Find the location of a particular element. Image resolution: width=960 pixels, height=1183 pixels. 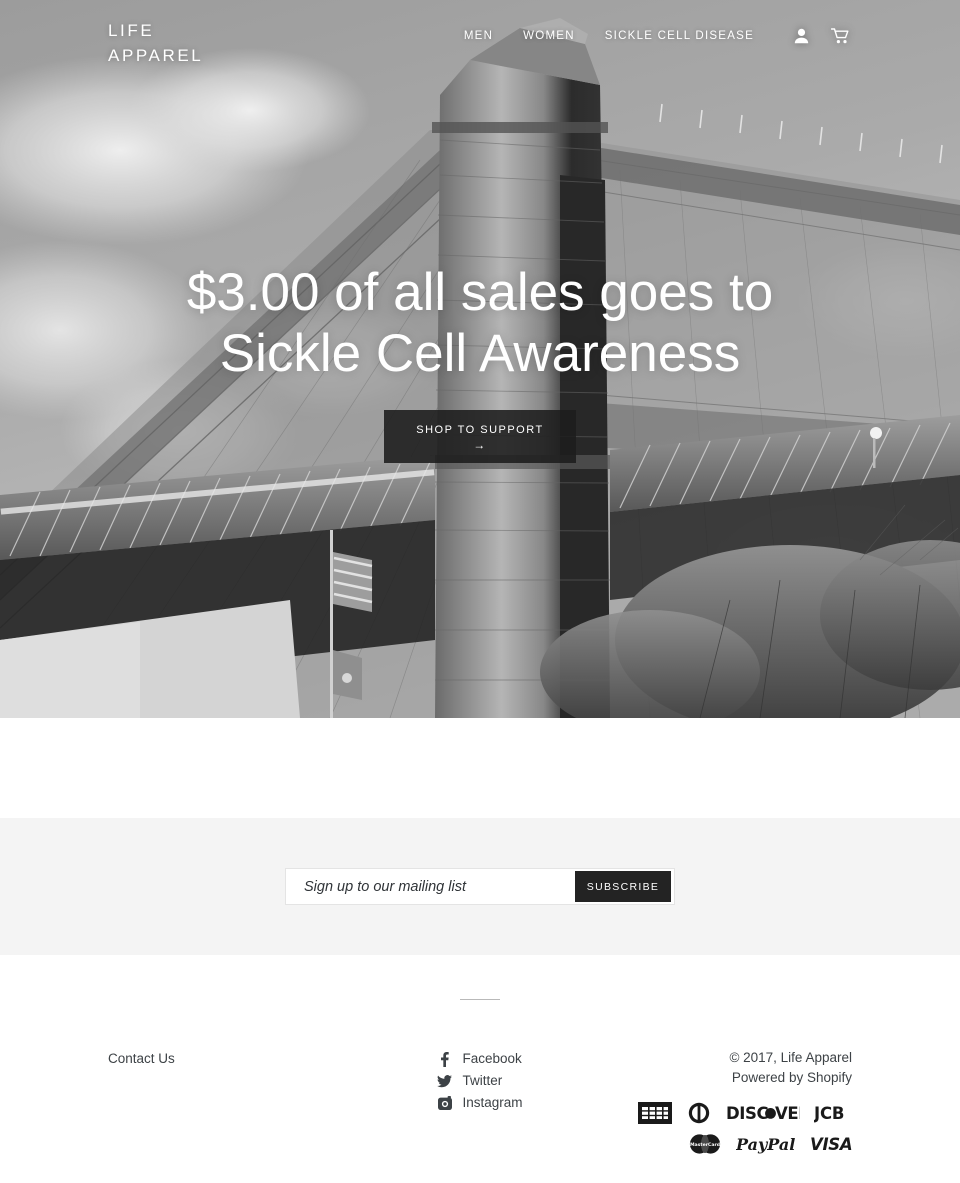

arrow-right-icon: → is located at coordinates (480, 445).